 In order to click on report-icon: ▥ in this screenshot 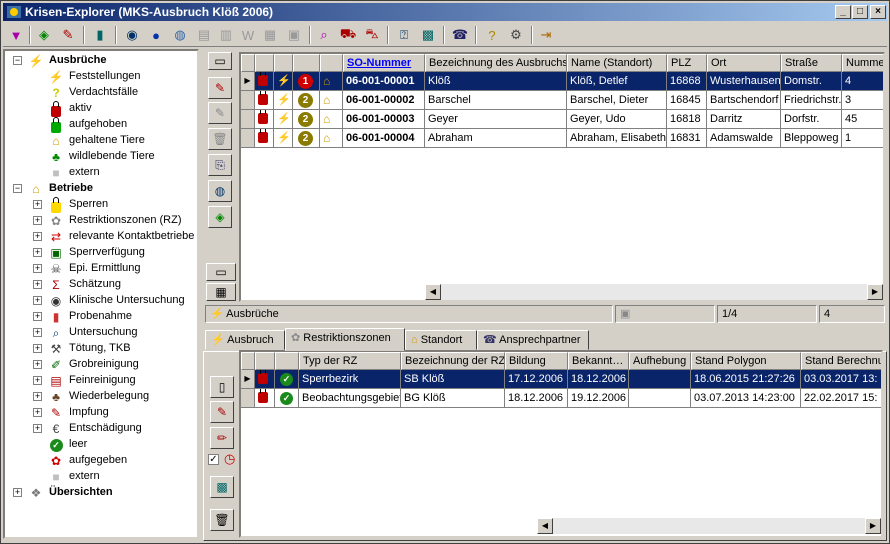, I will do `click(226, 35)`.